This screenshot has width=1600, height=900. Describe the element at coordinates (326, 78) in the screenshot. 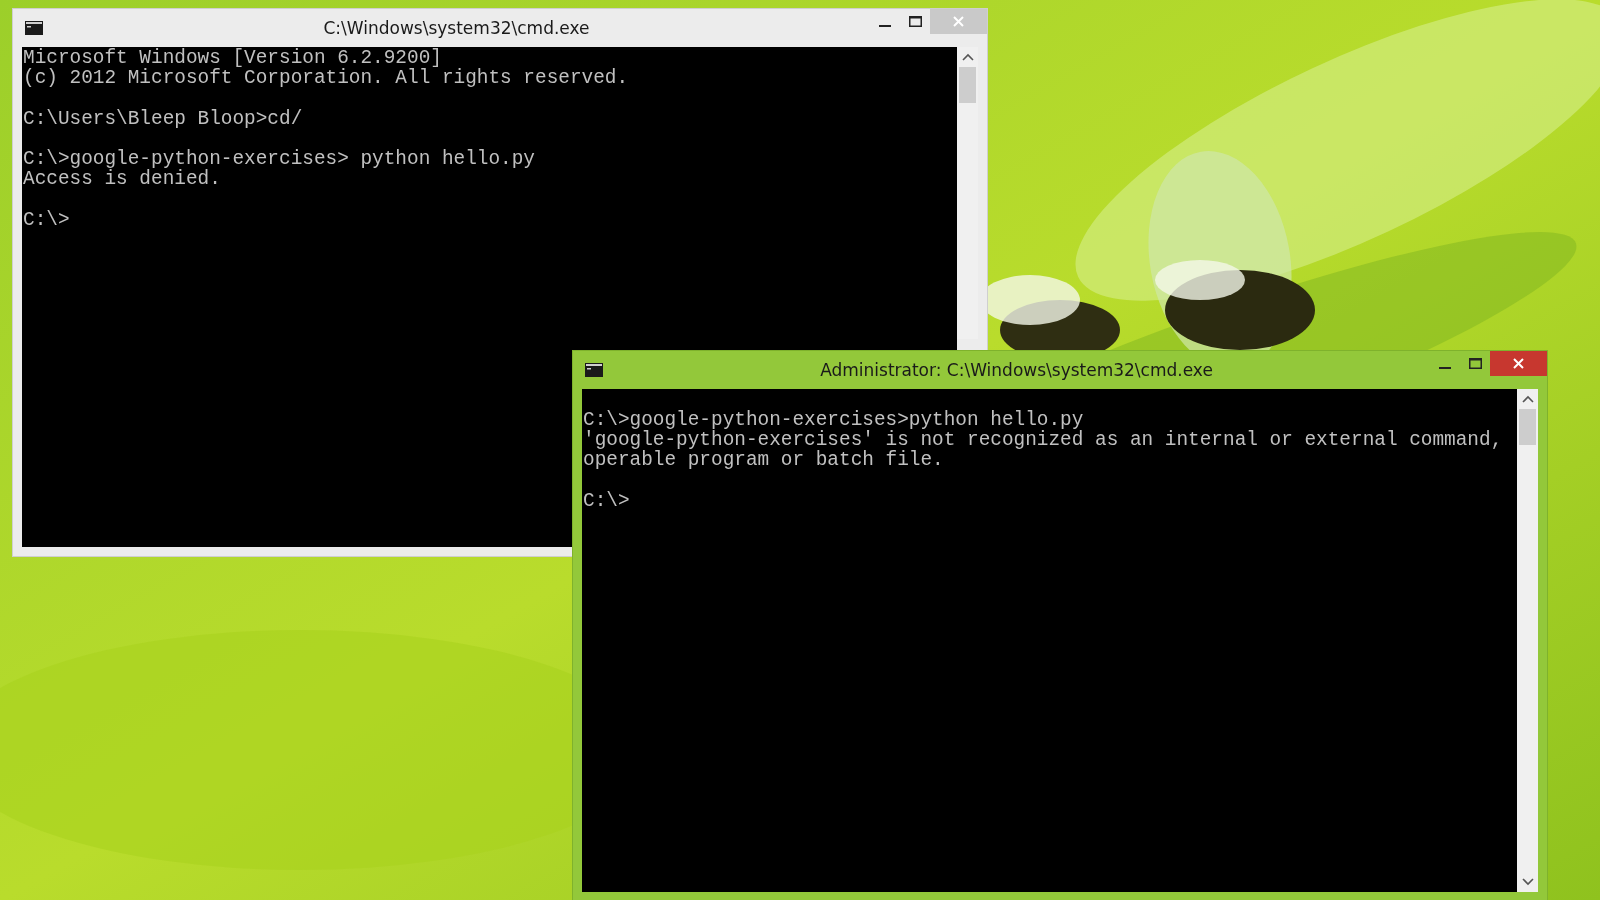

I see `console-line: (c) 2012 Microsoft Corporation. All rights reserved.` at that location.